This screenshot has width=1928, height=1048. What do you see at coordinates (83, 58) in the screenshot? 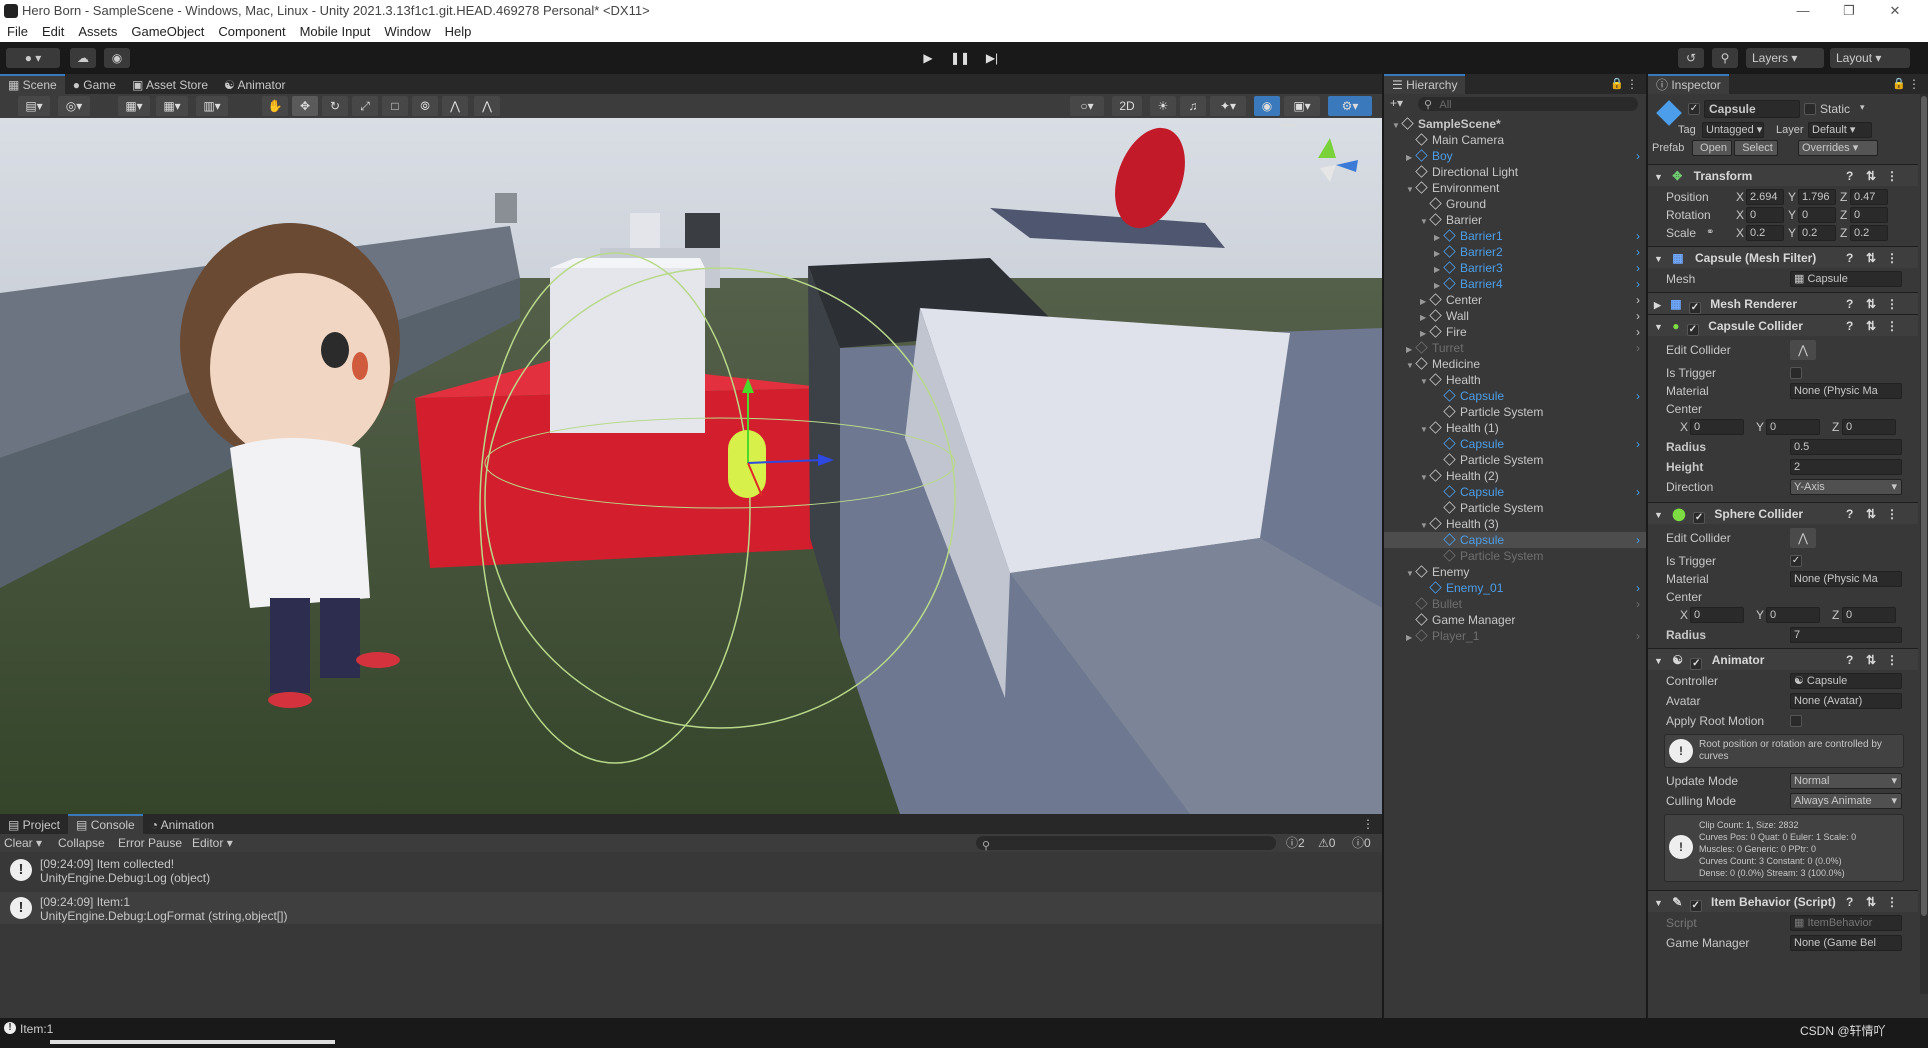
I see `cloud-icon: ☁` at bounding box center [83, 58].